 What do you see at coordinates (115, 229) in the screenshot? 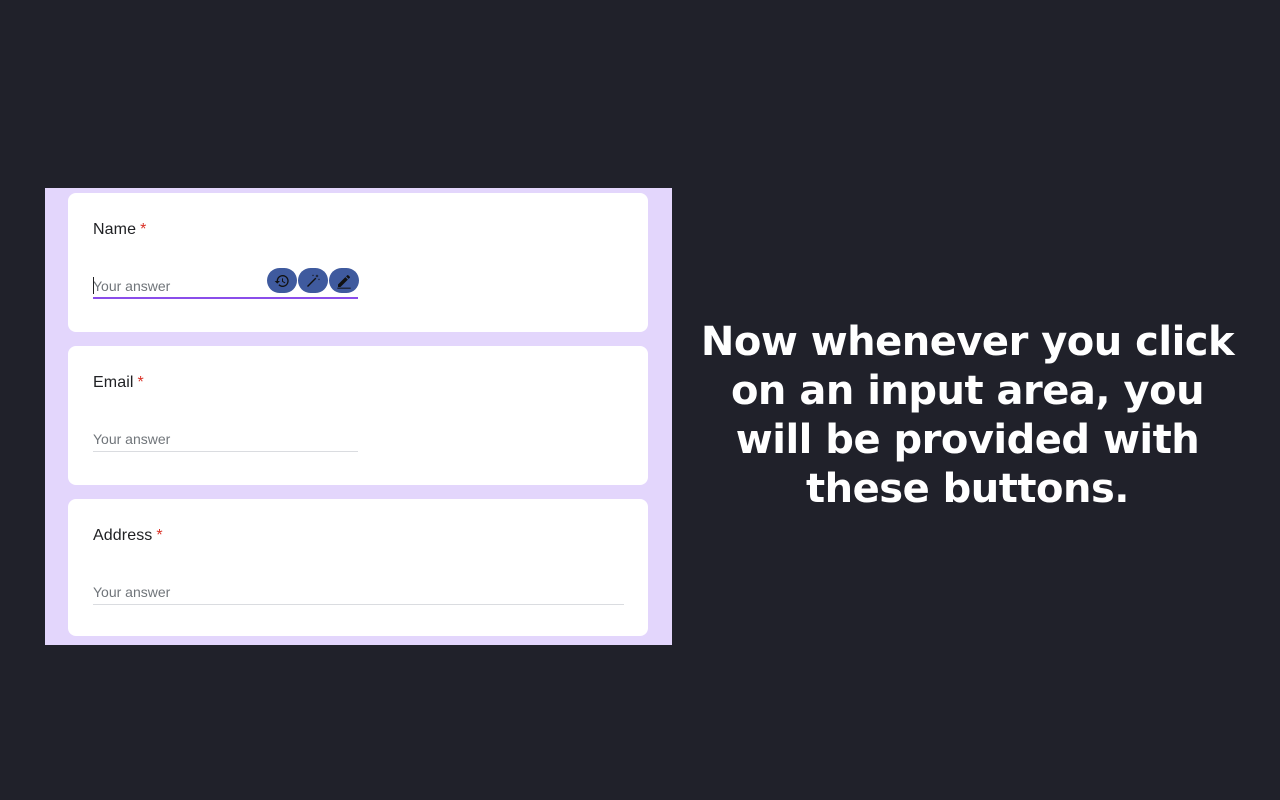
I see `question-title: Name` at bounding box center [115, 229].